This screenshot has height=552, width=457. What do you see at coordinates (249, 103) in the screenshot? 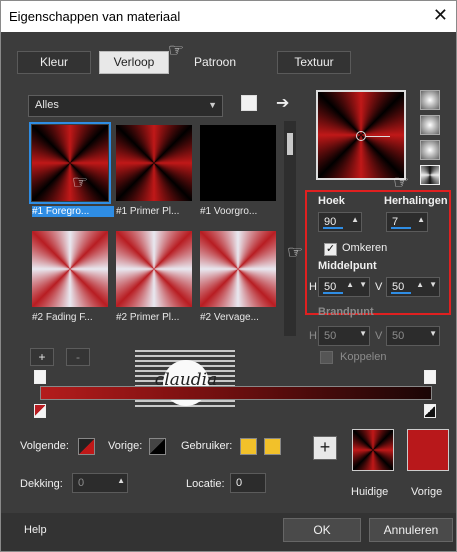
I see `list-view-icon` at bounding box center [249, 103].